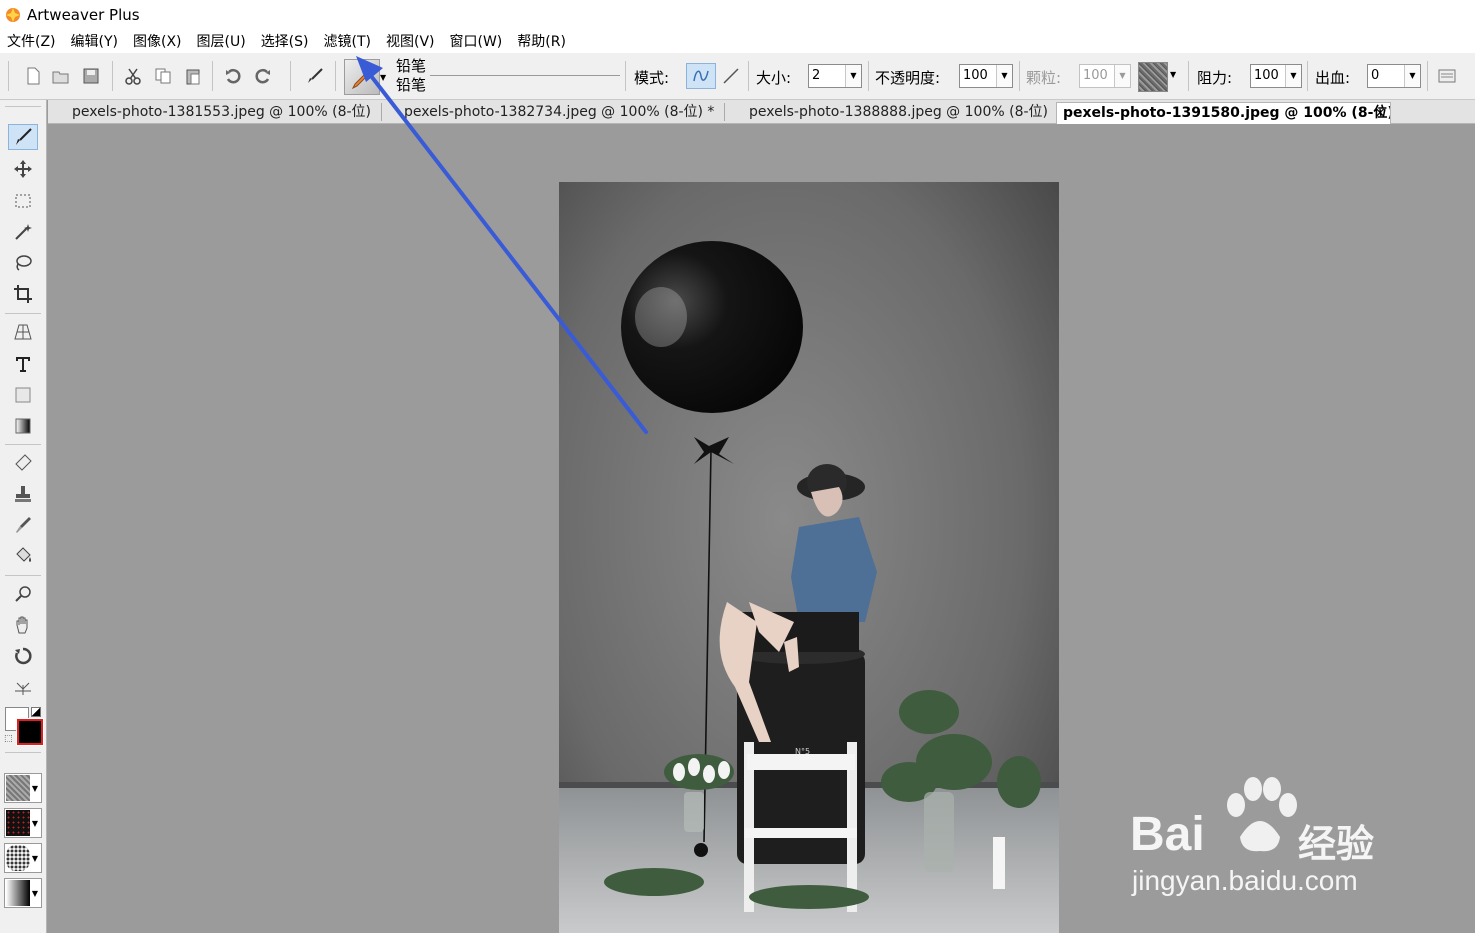  What do you see at coordinates (23, 494) in the screenshot?
I see `tool-clone-stamp` at bounding box center [23, 494].